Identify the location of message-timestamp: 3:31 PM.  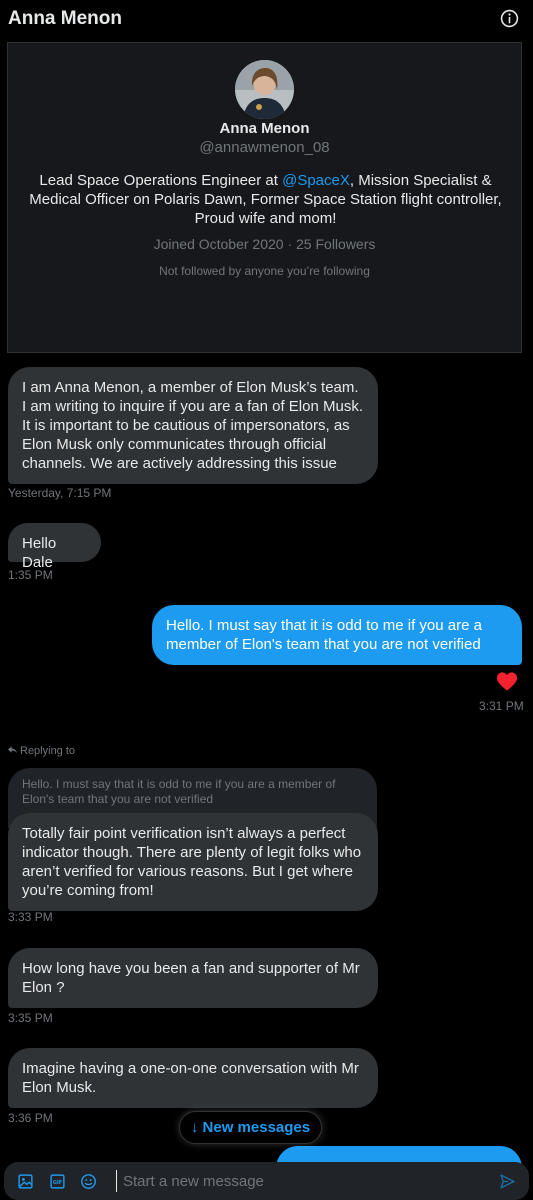
(501, 706).